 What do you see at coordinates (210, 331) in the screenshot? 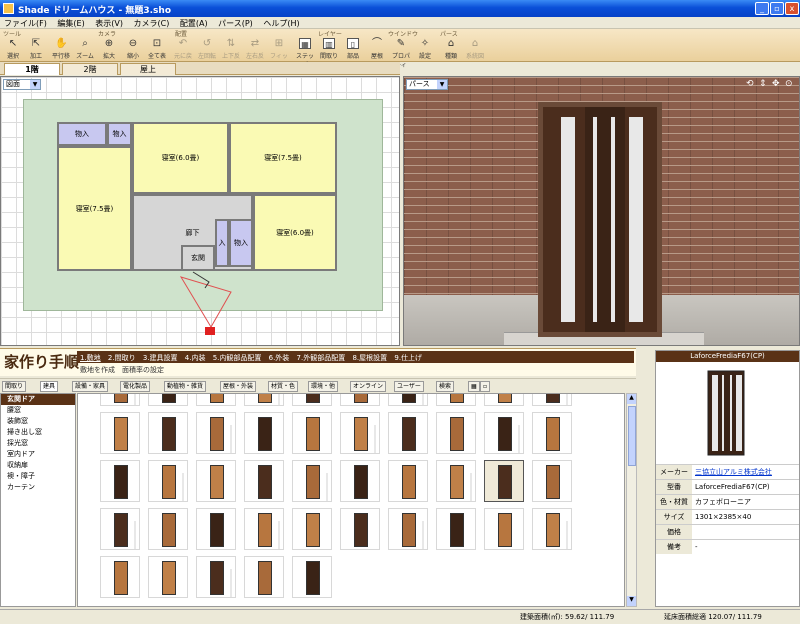
I see `camera-icon` at bounding box center [210, 331].